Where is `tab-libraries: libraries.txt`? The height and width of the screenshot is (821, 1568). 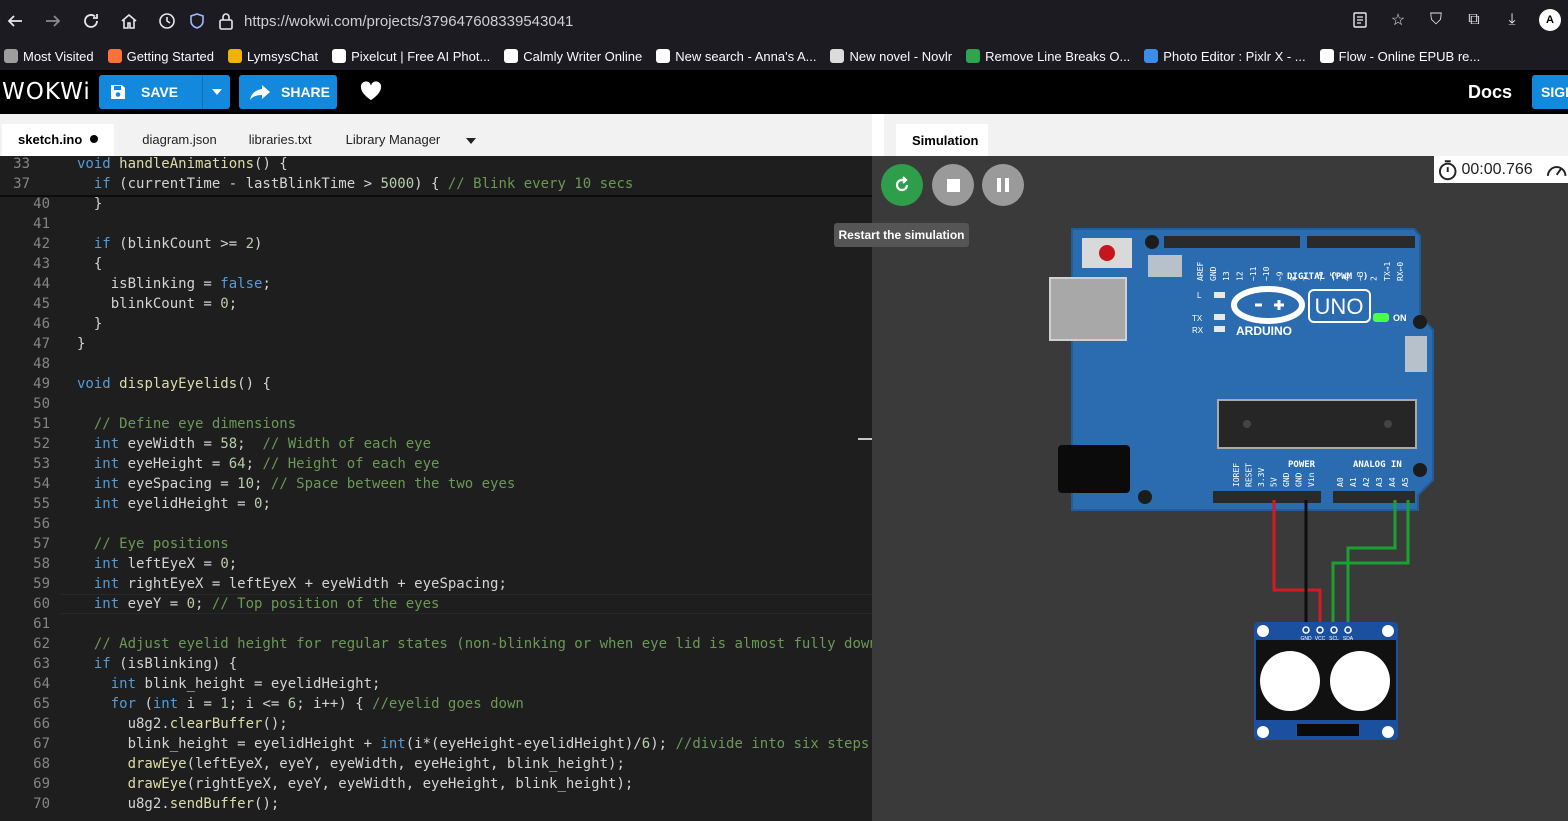 tab-libraries: libraries.txt is located at coordinates (280, 140).